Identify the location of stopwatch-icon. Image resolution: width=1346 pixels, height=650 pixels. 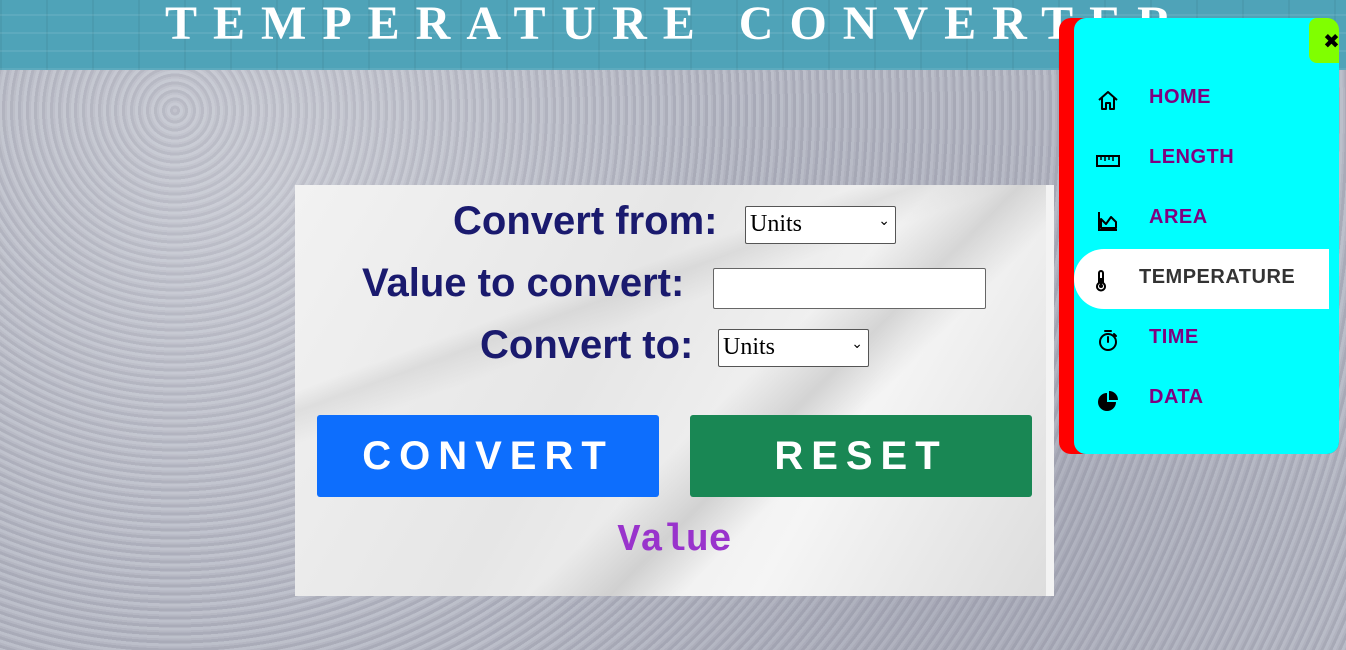
(1108, 340).